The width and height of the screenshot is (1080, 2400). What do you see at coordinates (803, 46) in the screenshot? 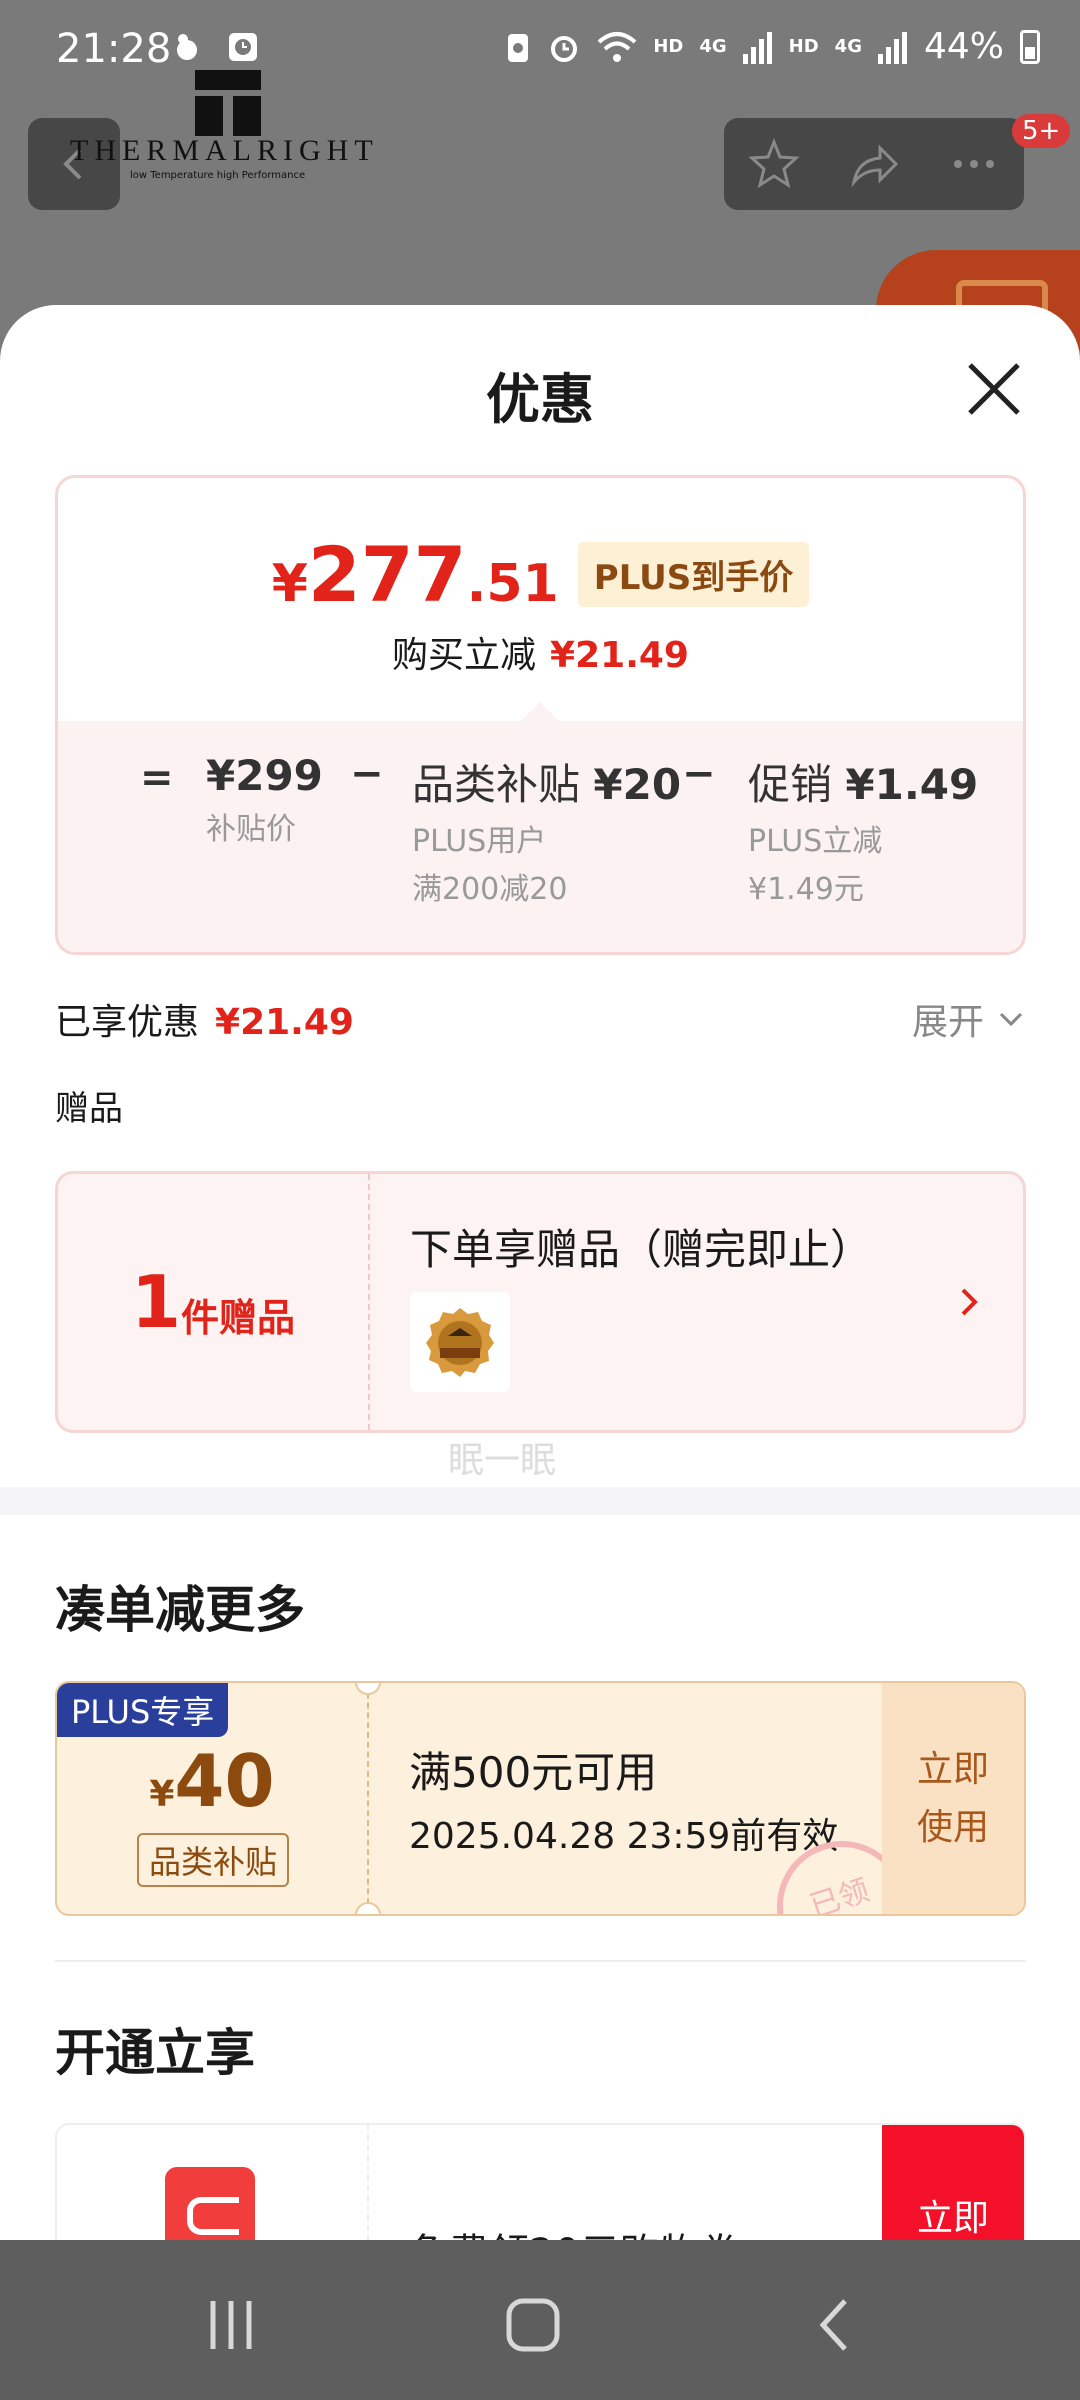
I see `hd-indicator-2: HD` at bounding box center [803, 46].